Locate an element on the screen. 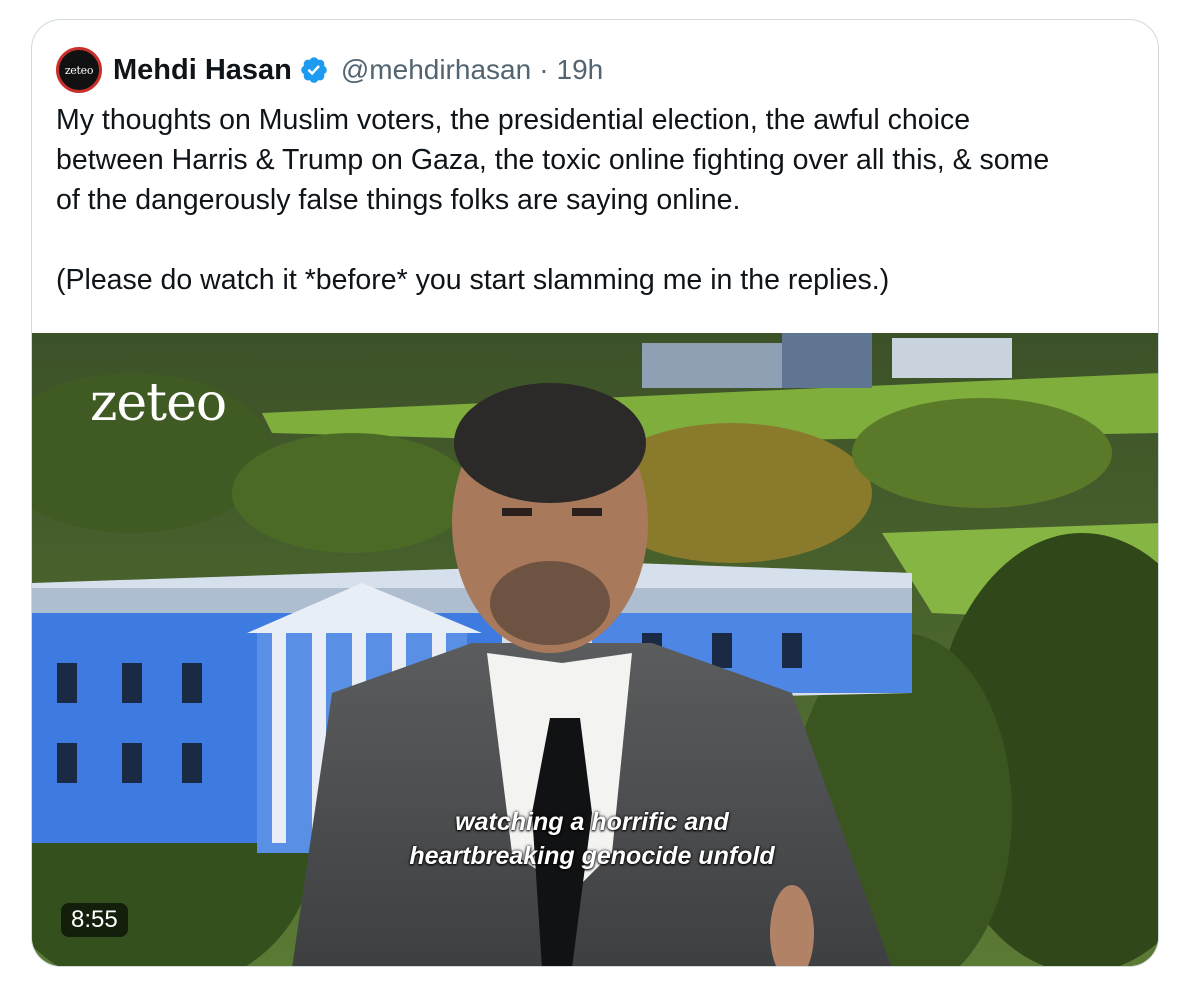 Image resolution: width=1187 pixels, height=992 pixels. avatar-text: zeteo is located at coordinates (79, 70).